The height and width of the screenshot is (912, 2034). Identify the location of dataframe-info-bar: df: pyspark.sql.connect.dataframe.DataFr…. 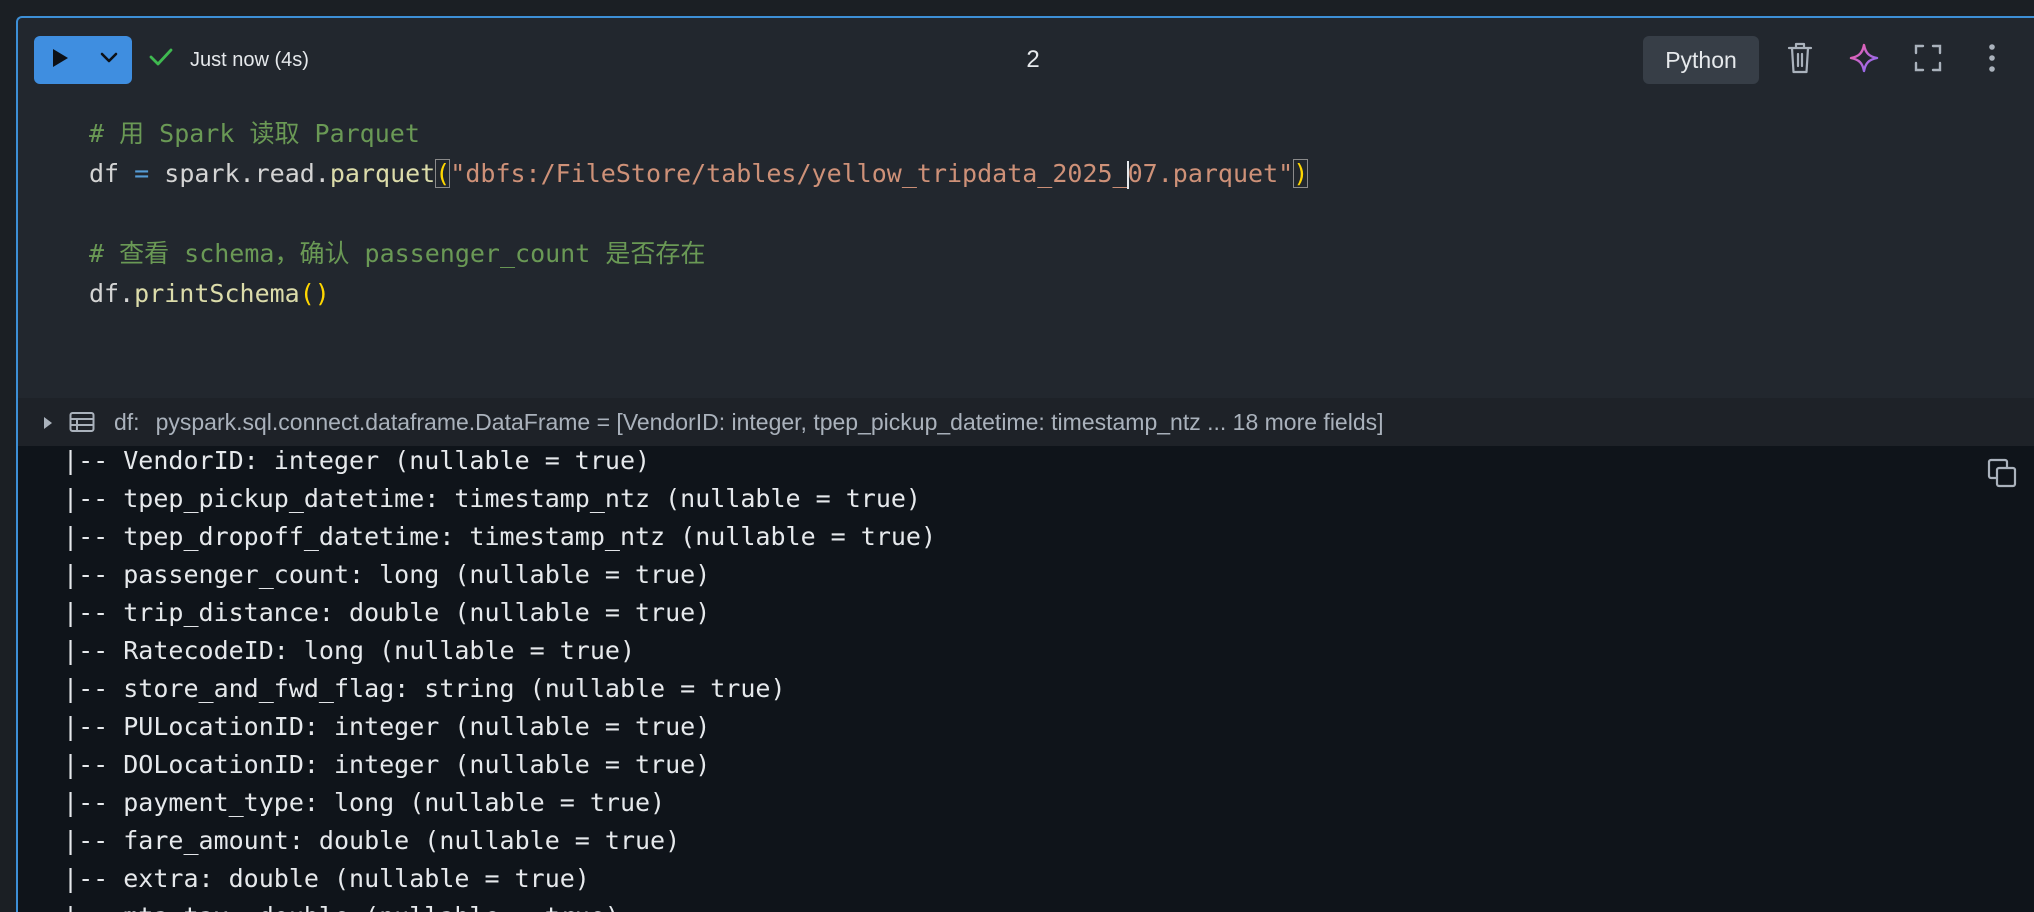
(1026, 422).